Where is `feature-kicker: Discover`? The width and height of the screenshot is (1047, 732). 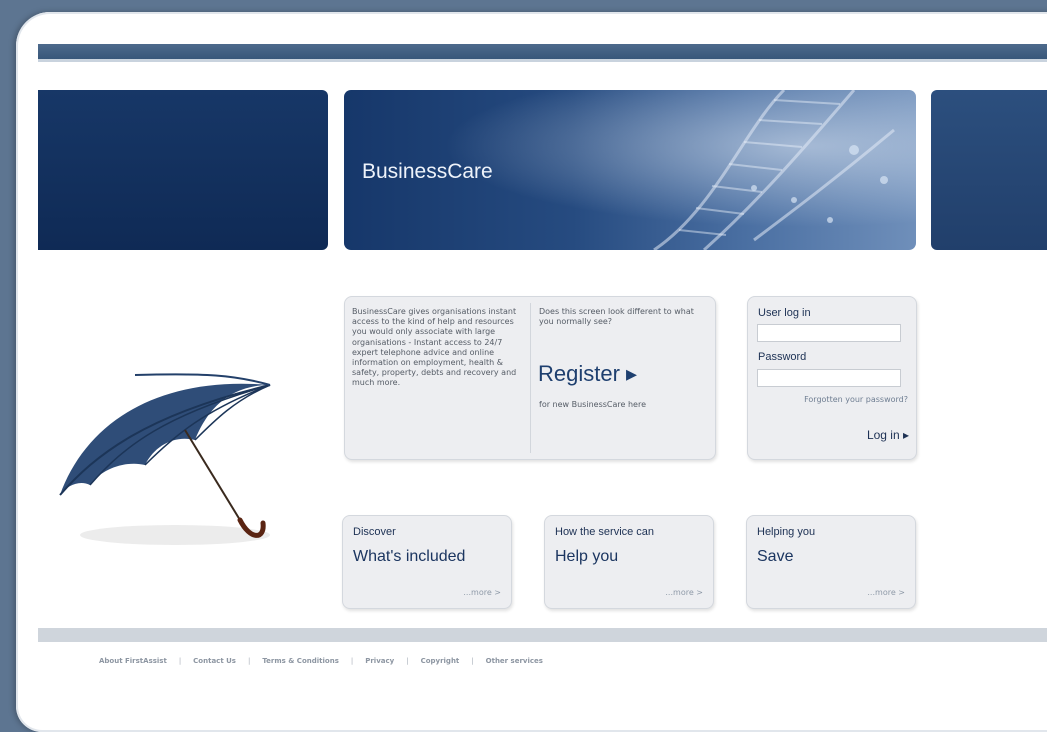 feature-kicker: Discover is located at coordinates (374, 532).